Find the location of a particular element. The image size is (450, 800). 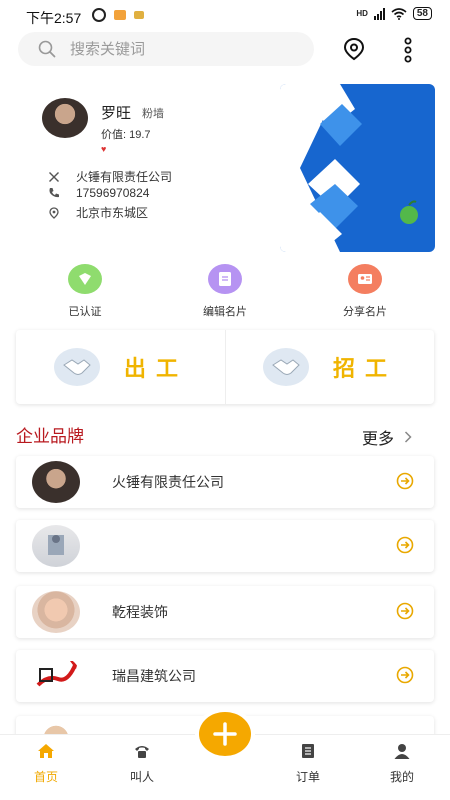

nav-orders-label: 订单 is located at coordinates (307, 777).